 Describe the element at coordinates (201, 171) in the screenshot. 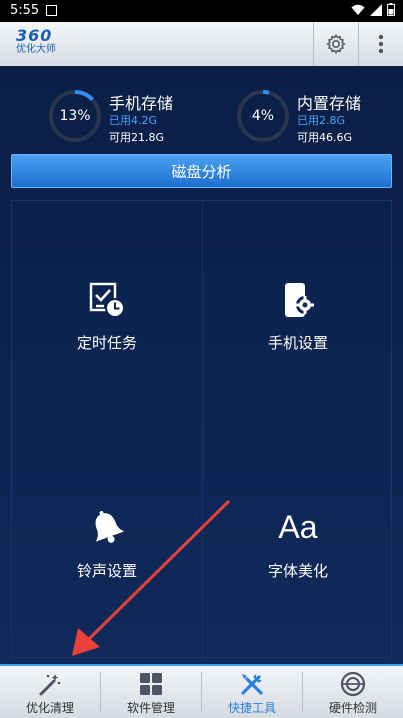

I see `disk-analysis-button: 磁盘分析` at that location.